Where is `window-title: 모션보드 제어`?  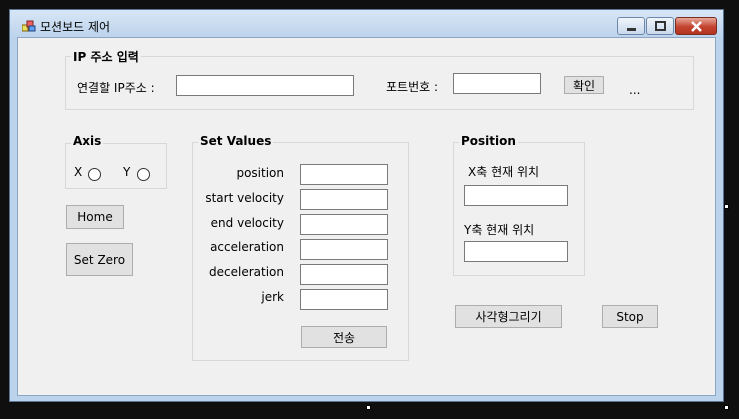
window-title: 모션보드 제어 is located at coordinates (75, 27).